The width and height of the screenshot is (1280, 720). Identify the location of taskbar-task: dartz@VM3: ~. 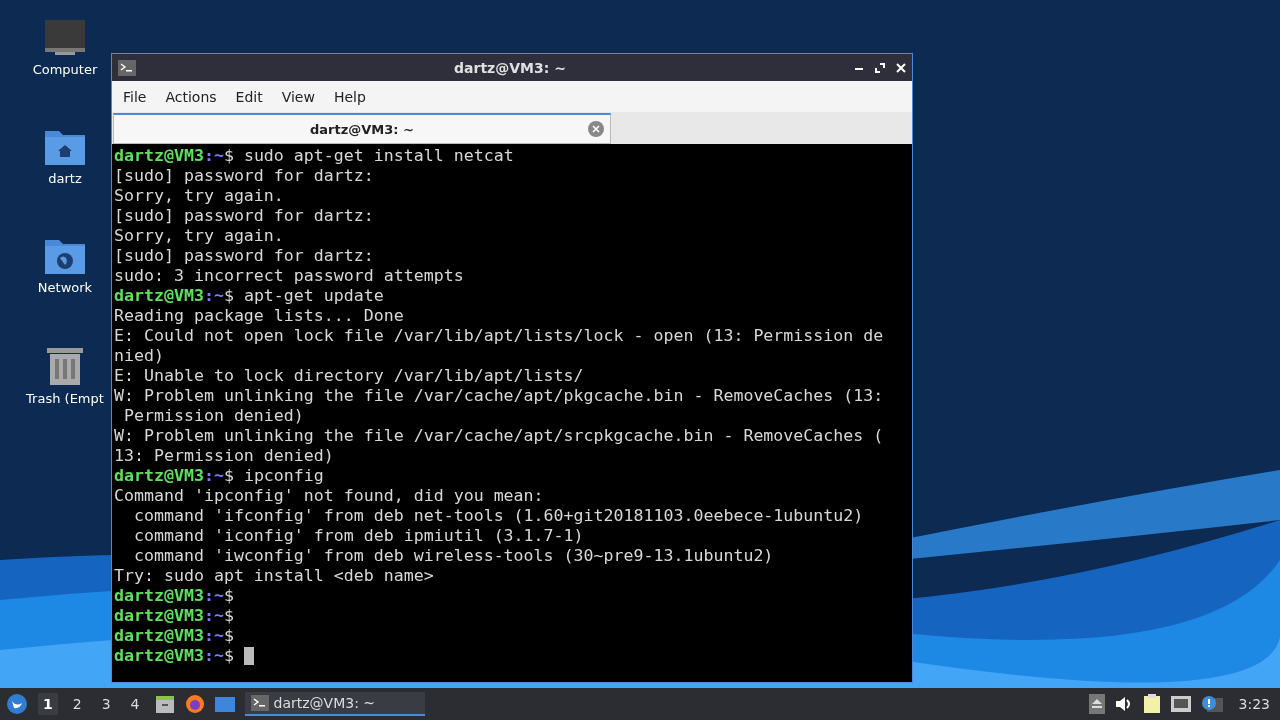
(334, 704).